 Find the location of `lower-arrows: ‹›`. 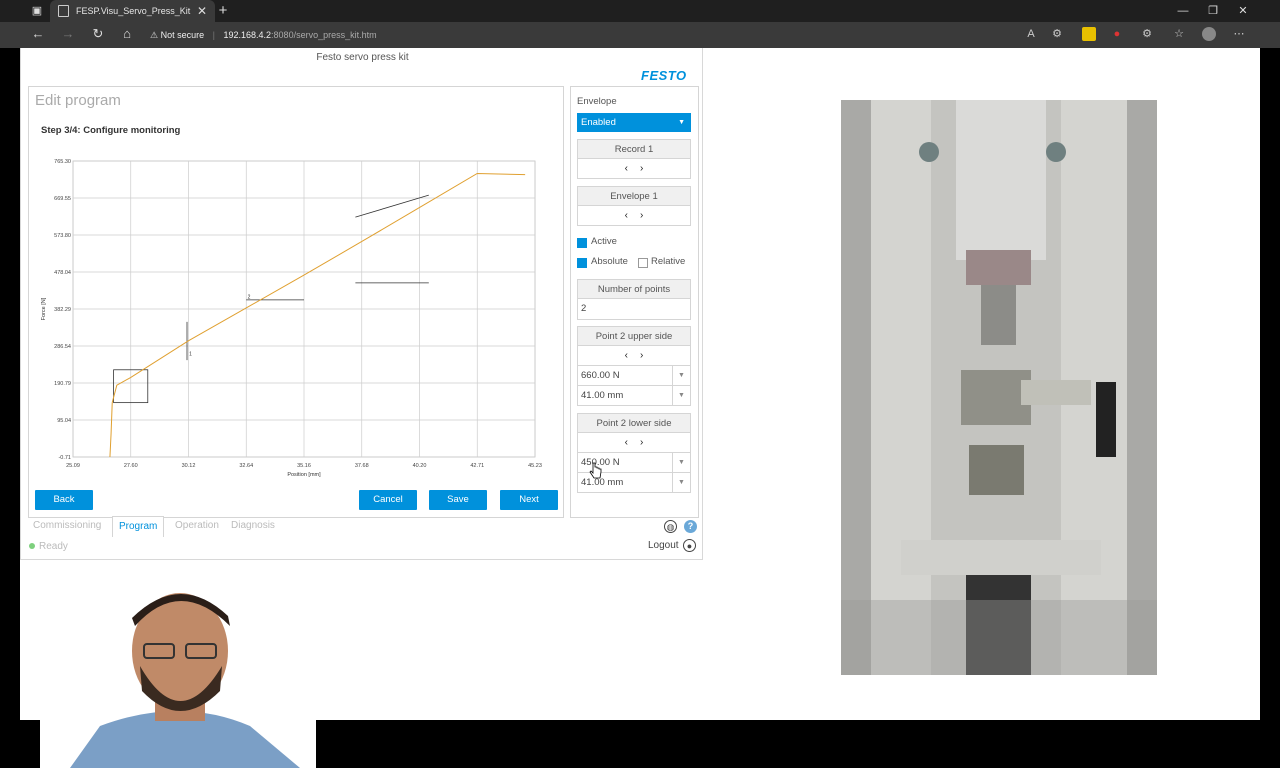

lower-arrows: ‹› is located at coordinates (634, 442).